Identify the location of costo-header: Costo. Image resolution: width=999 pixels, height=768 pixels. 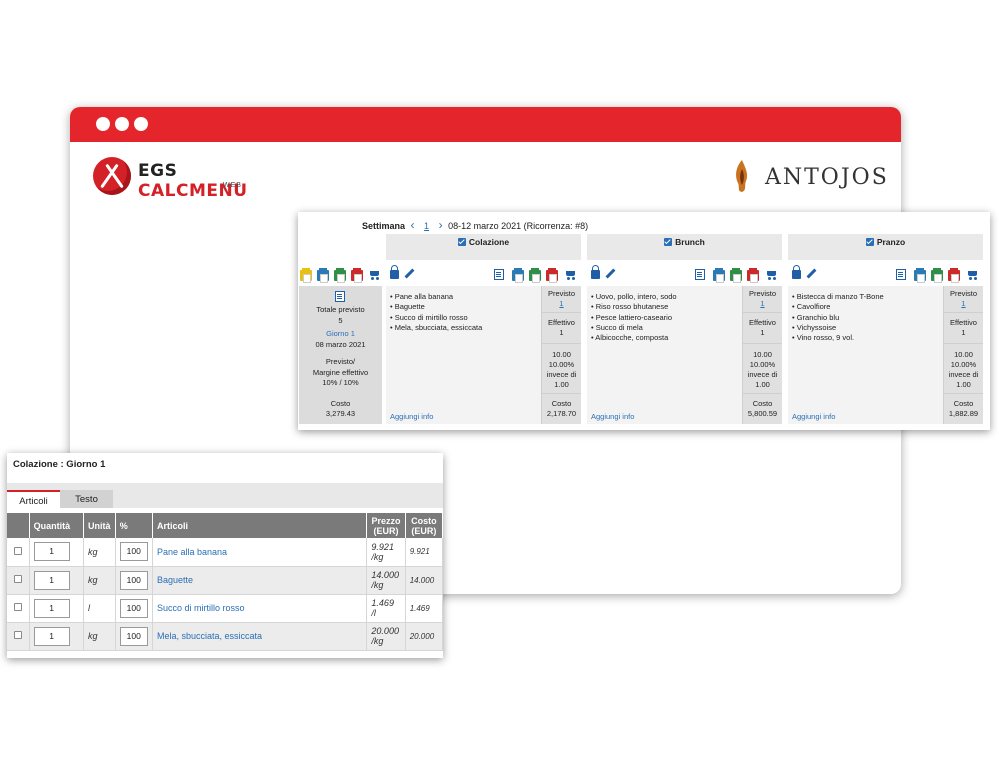
(424, 521).